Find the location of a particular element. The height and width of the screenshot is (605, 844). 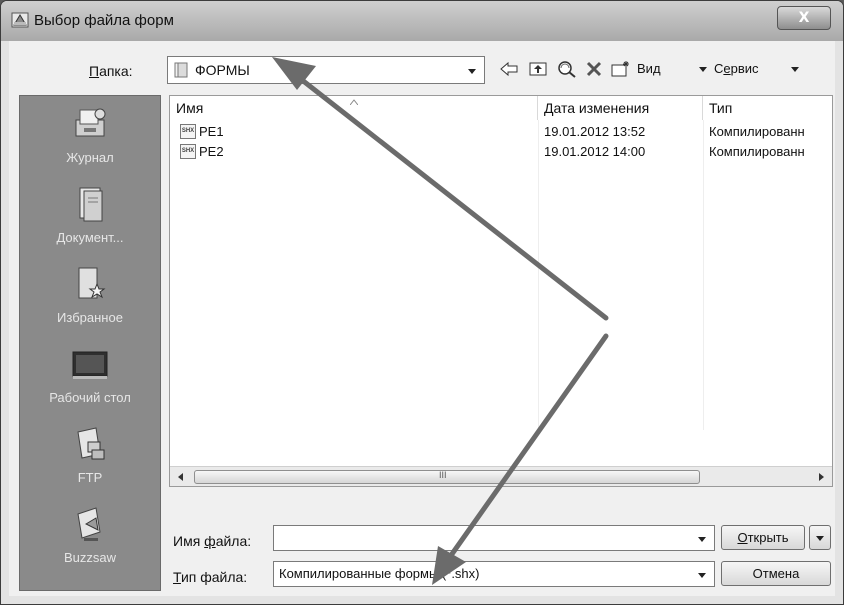

up-folder-icon is located at coordinates (538, 69).